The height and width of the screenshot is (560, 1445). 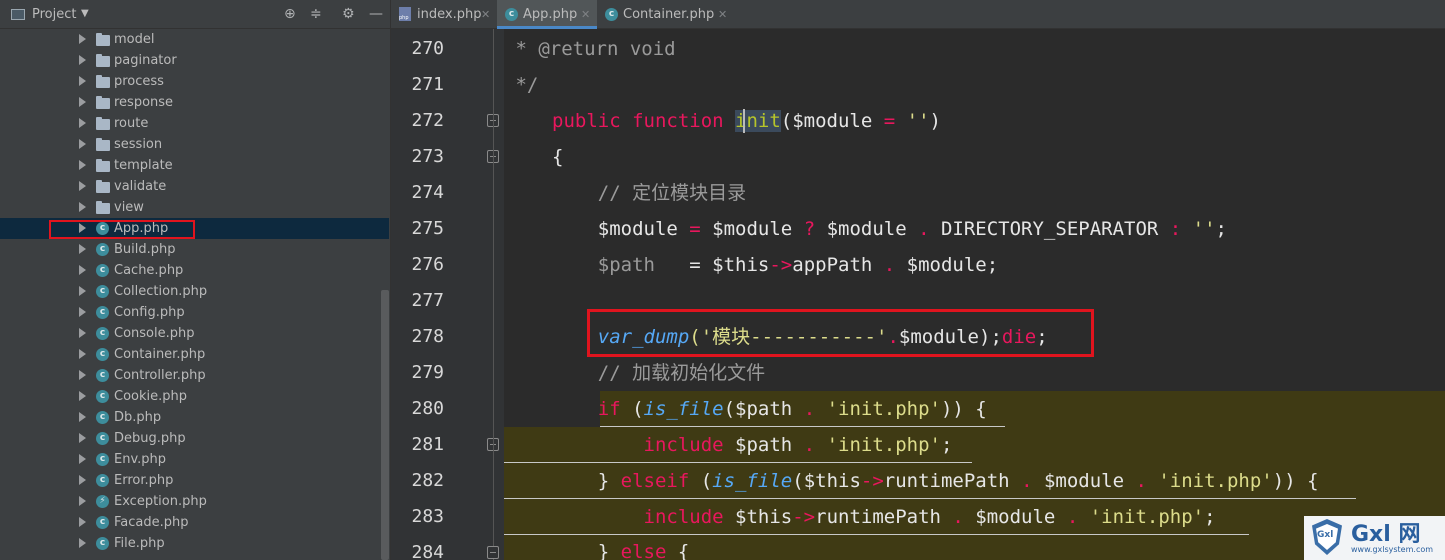 I want to click on tree-folder-view: view, so click(x=194, y=207).